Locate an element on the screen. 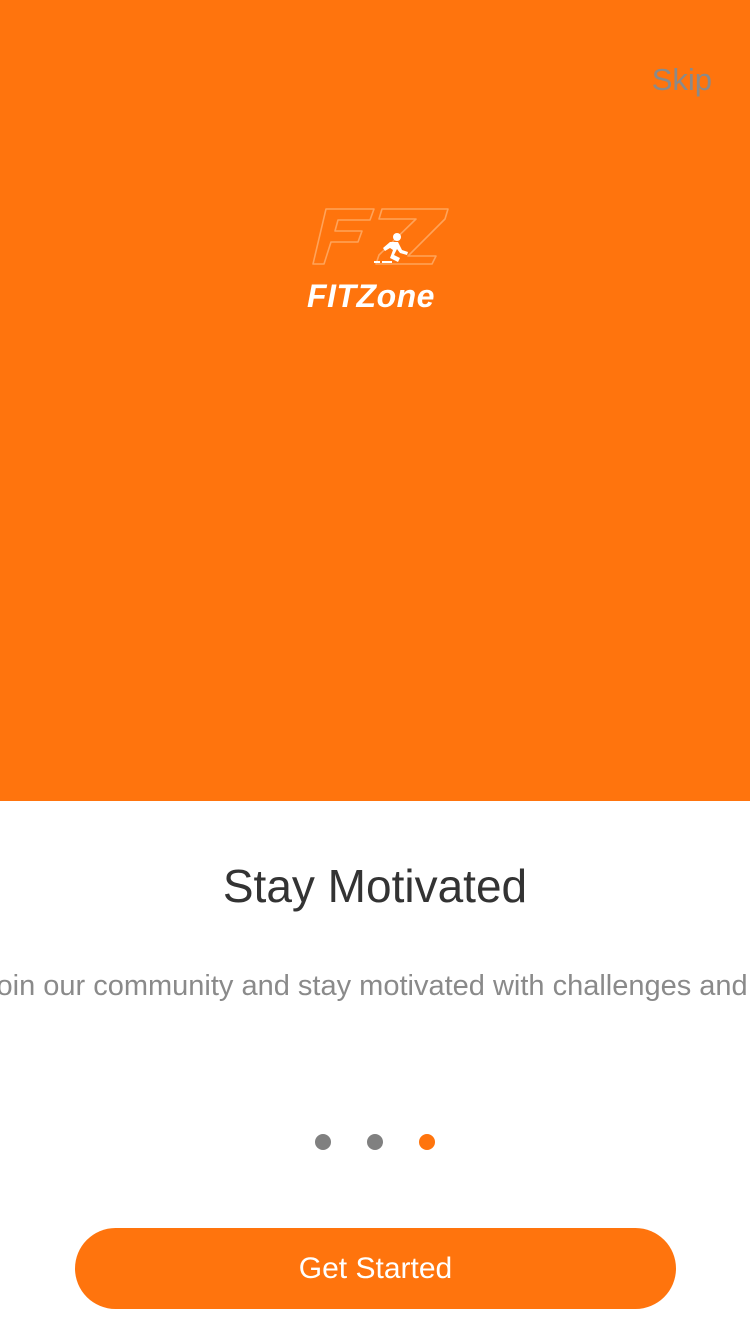 The image size is (750, 1334). brand-name: FITZone is located at coordinates (371, 296).